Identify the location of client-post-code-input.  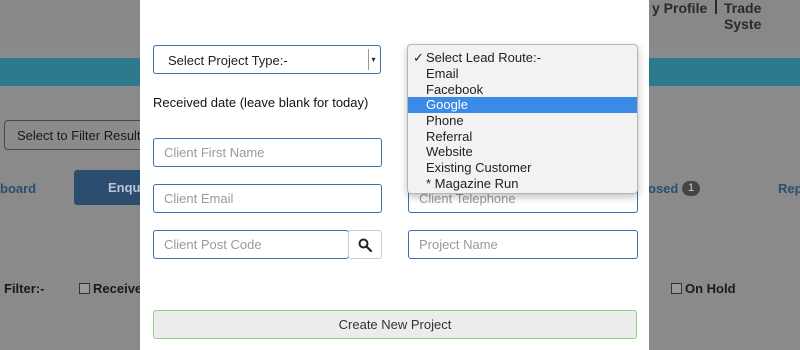
(251, 244).